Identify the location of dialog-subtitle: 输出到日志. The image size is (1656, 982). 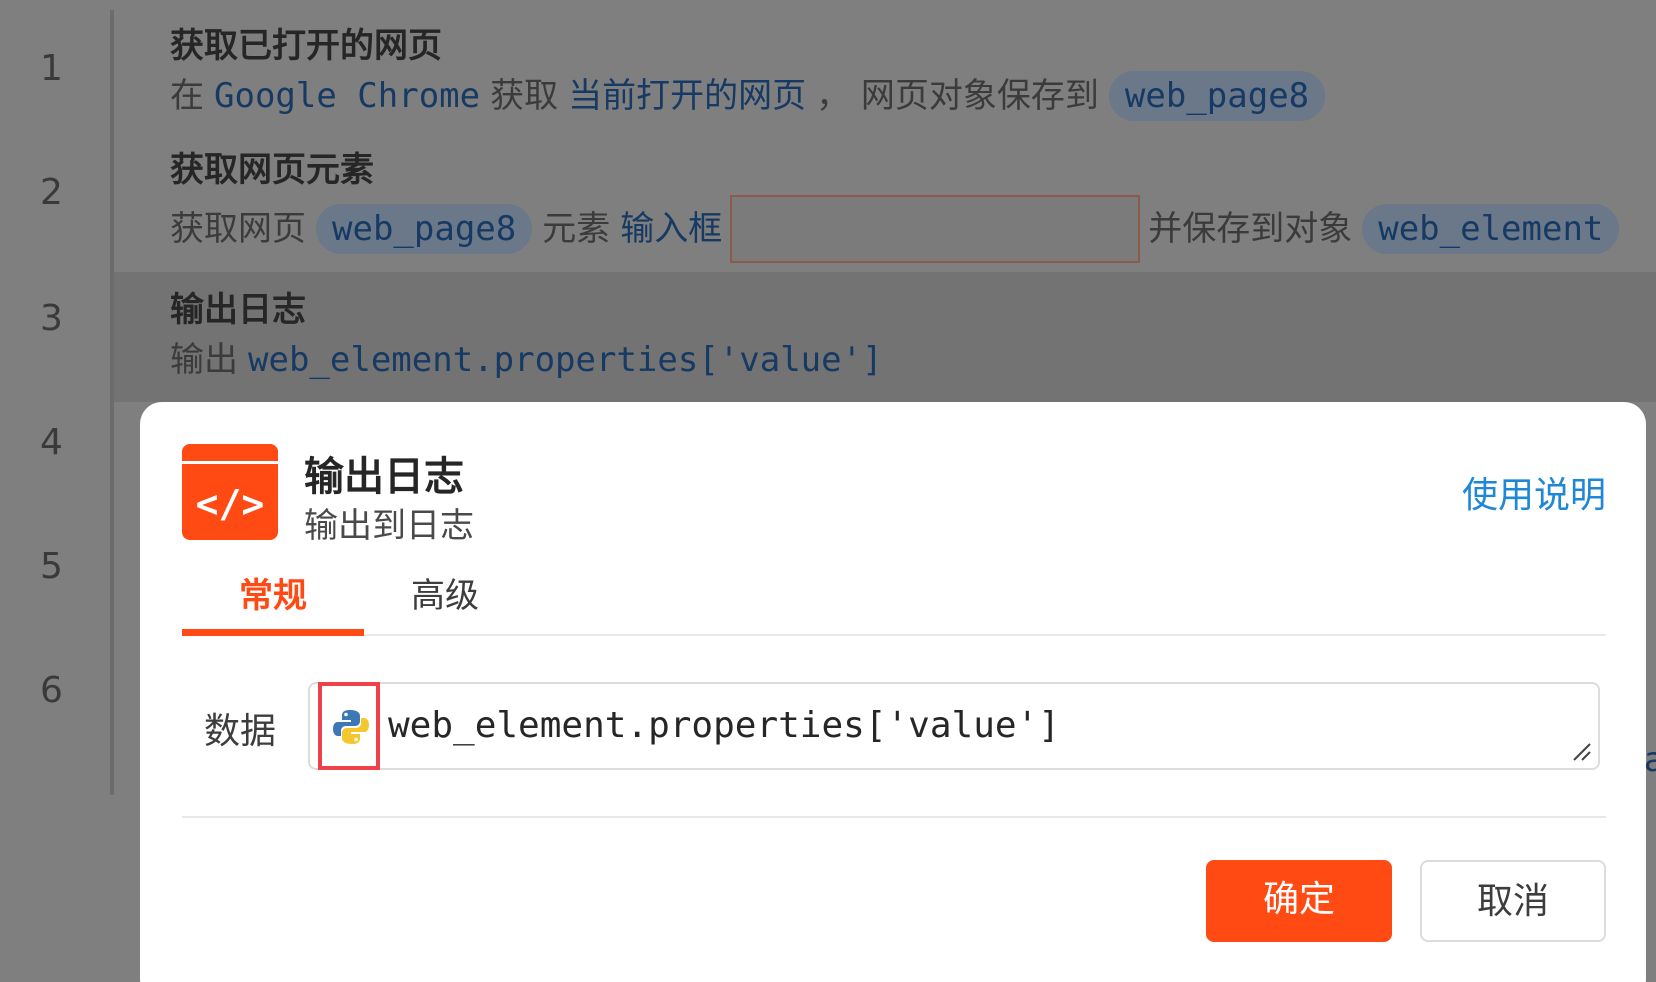
(389, 526).